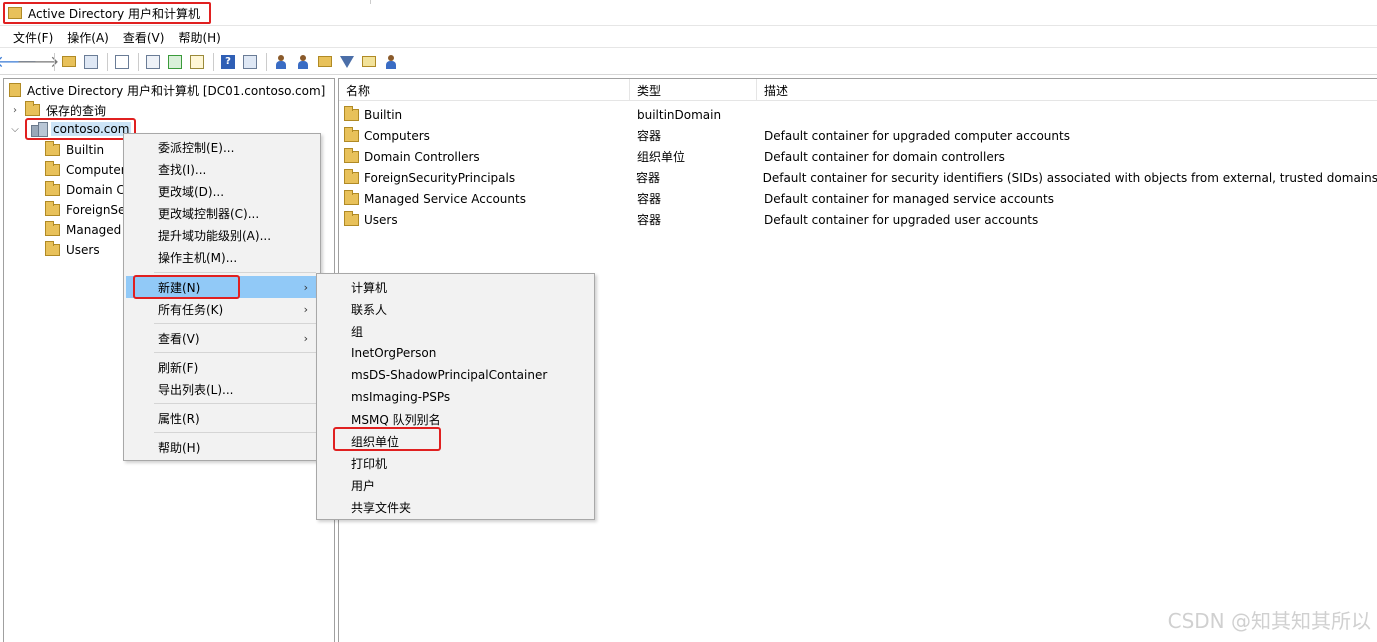 This screenshot has width=1377, height=642. What do you see at coordinates (222, 418) in the screenshot?
I see `menu-item-properties: 属性(R)` at bounding box center [222, 418].